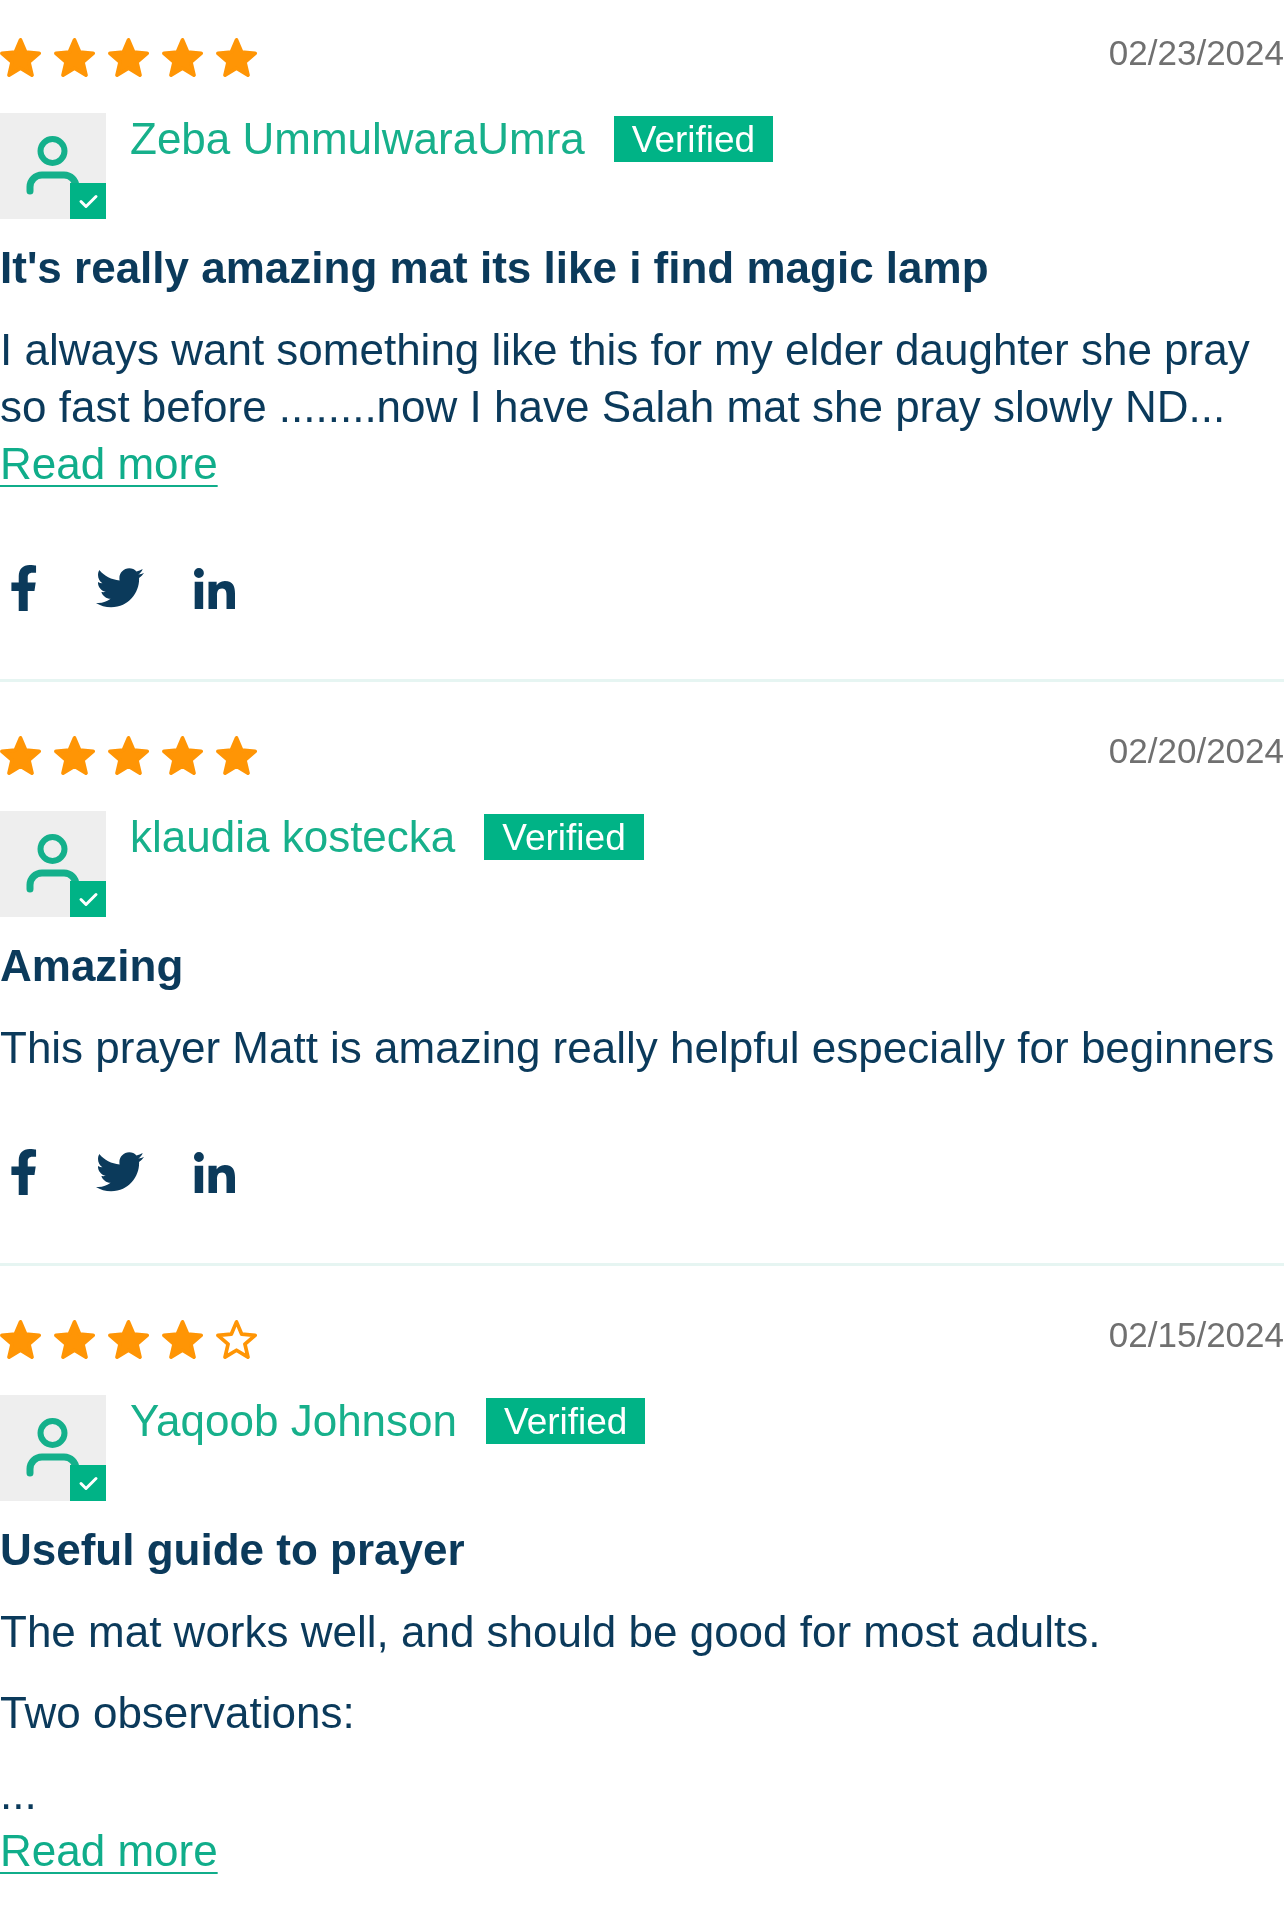  Describe the element at coordinates (1196, 53) in the screenshot. I see `review-date: 02/23/2024` at that location.